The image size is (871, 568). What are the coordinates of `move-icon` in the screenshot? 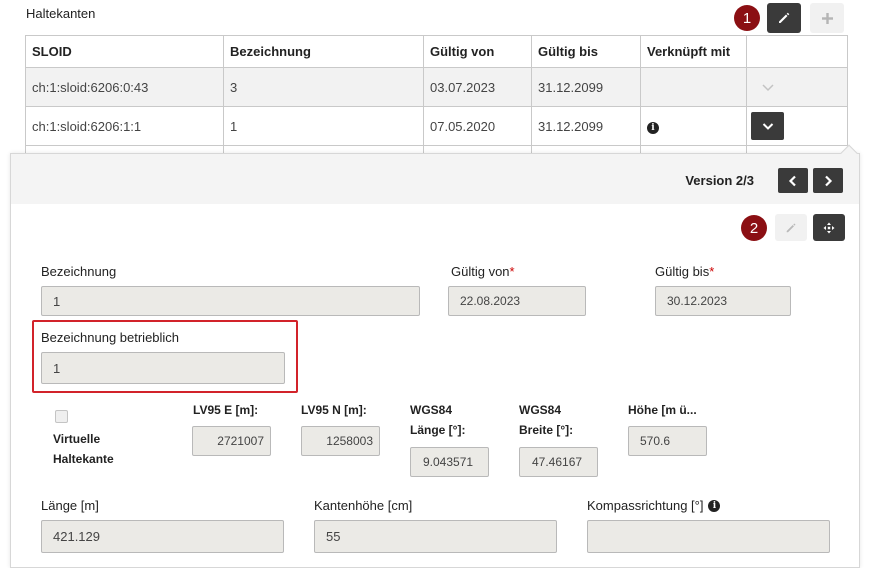 It's located at (829, 227).